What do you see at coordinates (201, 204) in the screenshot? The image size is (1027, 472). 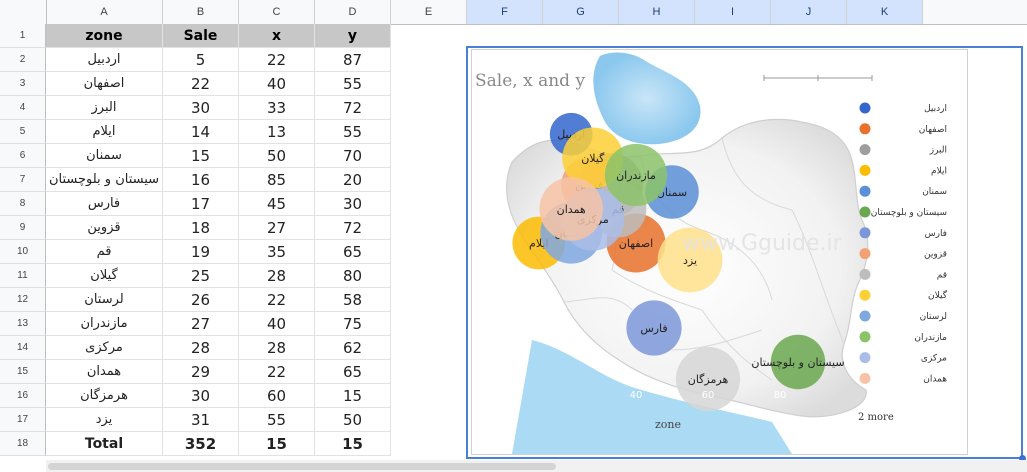 I see `value-cell: 17` at bounding box center [201, 204].